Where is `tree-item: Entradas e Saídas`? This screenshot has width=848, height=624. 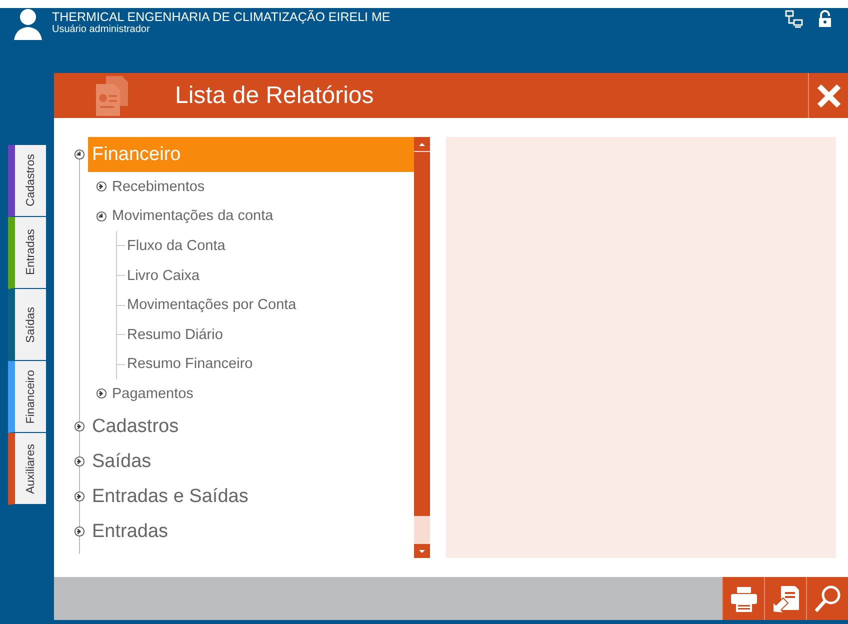 tree-item: Entradas e Saídas is located at coordinates (251, 496).